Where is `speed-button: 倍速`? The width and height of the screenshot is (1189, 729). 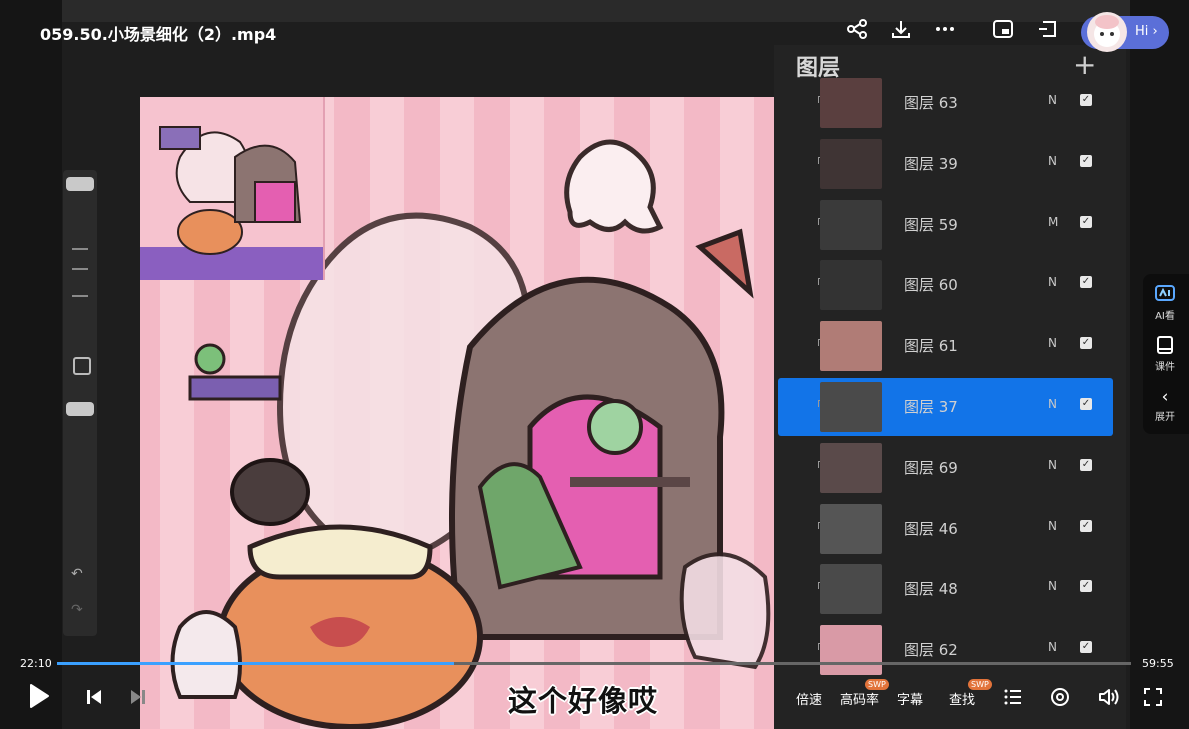
speed-button: 倍速 is located at coordinates (809, 698).